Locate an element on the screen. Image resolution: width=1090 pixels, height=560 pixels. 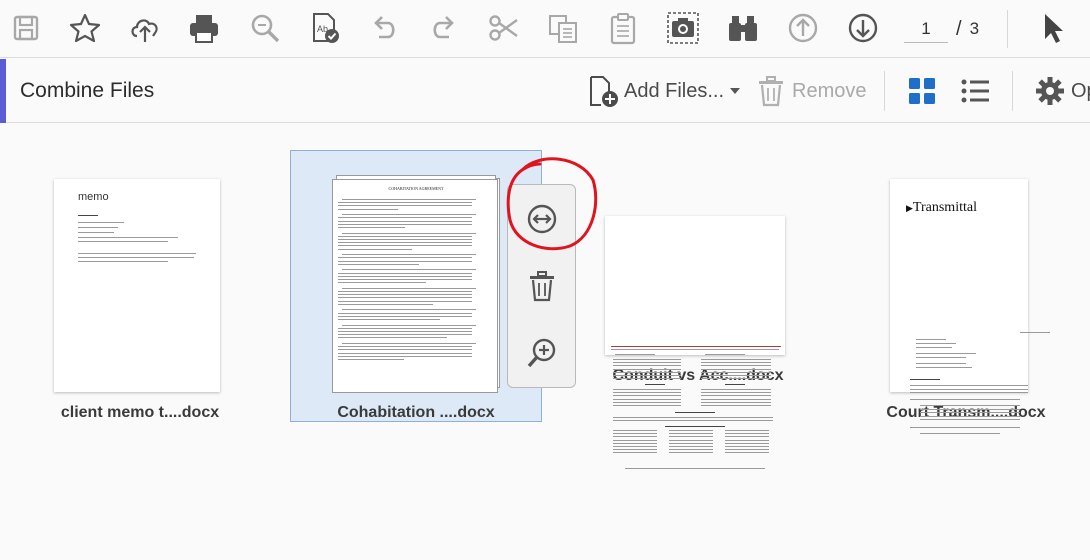
page-title: Combine Files is located at coordinates (87, 90).